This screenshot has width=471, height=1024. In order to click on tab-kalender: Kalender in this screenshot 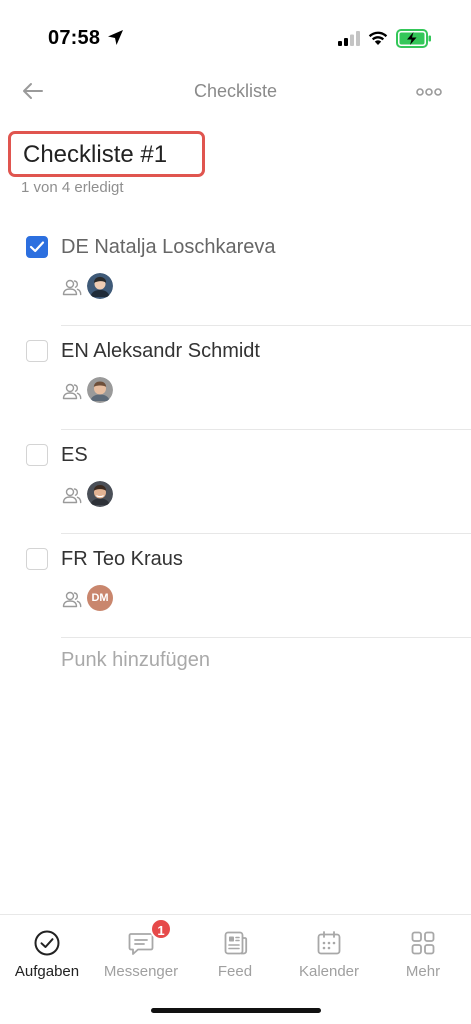, I will do `click(329, 955)`.